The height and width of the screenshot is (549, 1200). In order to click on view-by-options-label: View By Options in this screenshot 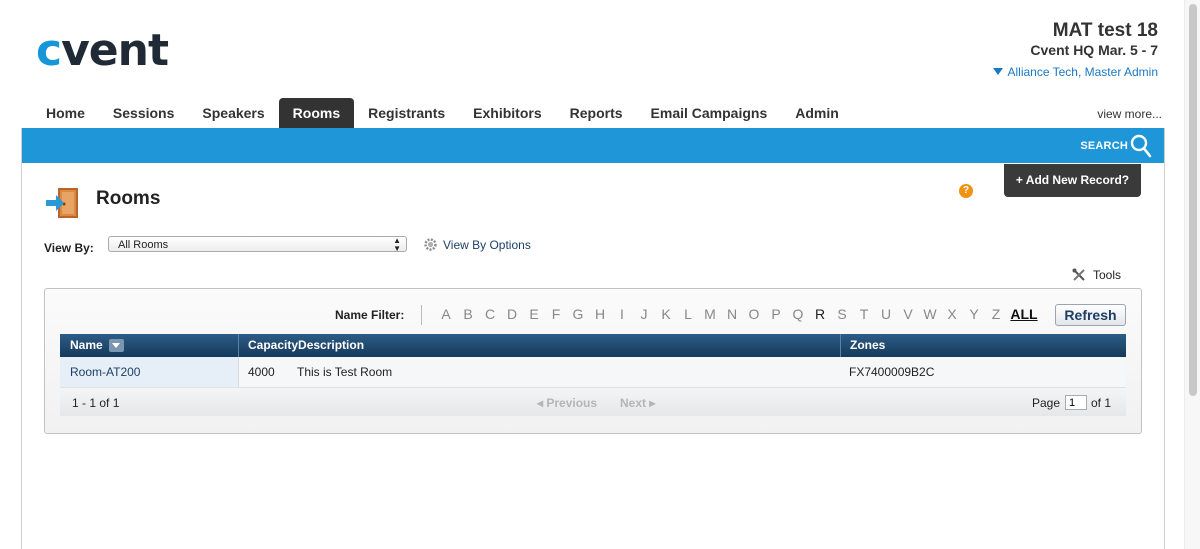, I will do `click(487, 245)`.